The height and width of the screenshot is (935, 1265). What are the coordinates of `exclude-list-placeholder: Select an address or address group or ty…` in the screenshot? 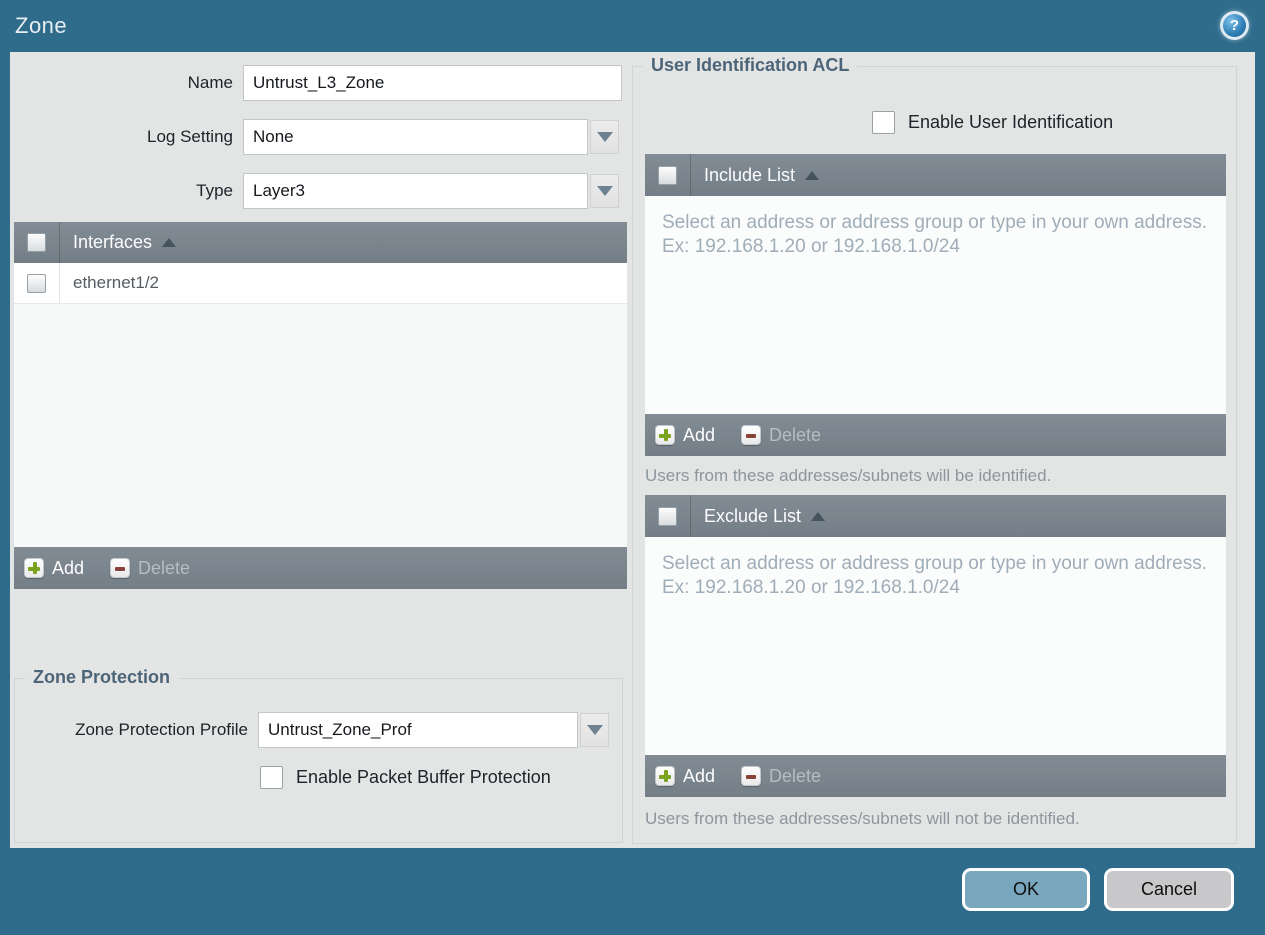 It's located at (934, 576).